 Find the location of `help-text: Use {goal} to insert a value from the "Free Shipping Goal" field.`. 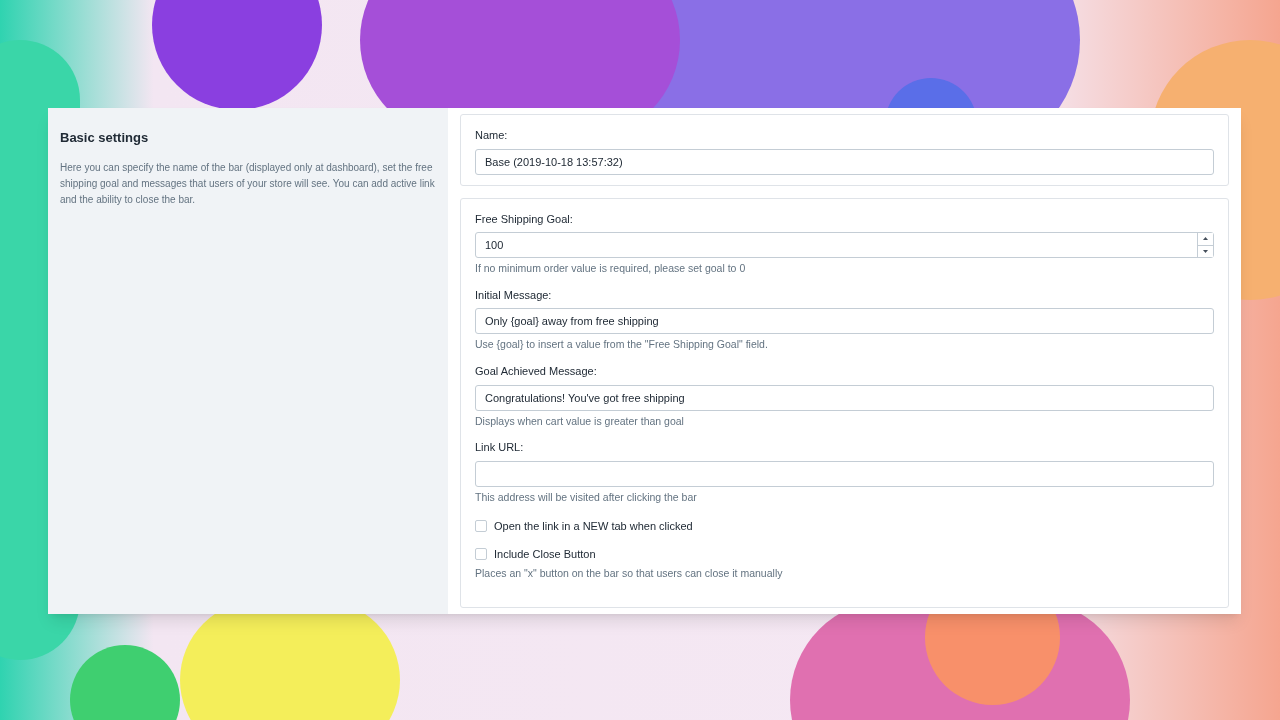

help-text: Use {goal} to insert a value from the "Free Shipping Goal" field. is located at coordinates (622, 345).